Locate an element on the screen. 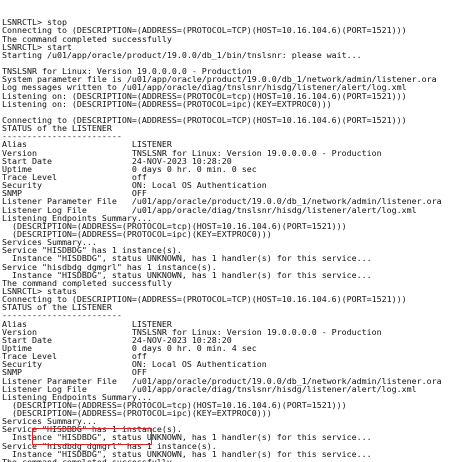 The height and width of the screenshot is (462, 474). terminal-line-text: The command completed successfully is located at coordinates (87, 459).